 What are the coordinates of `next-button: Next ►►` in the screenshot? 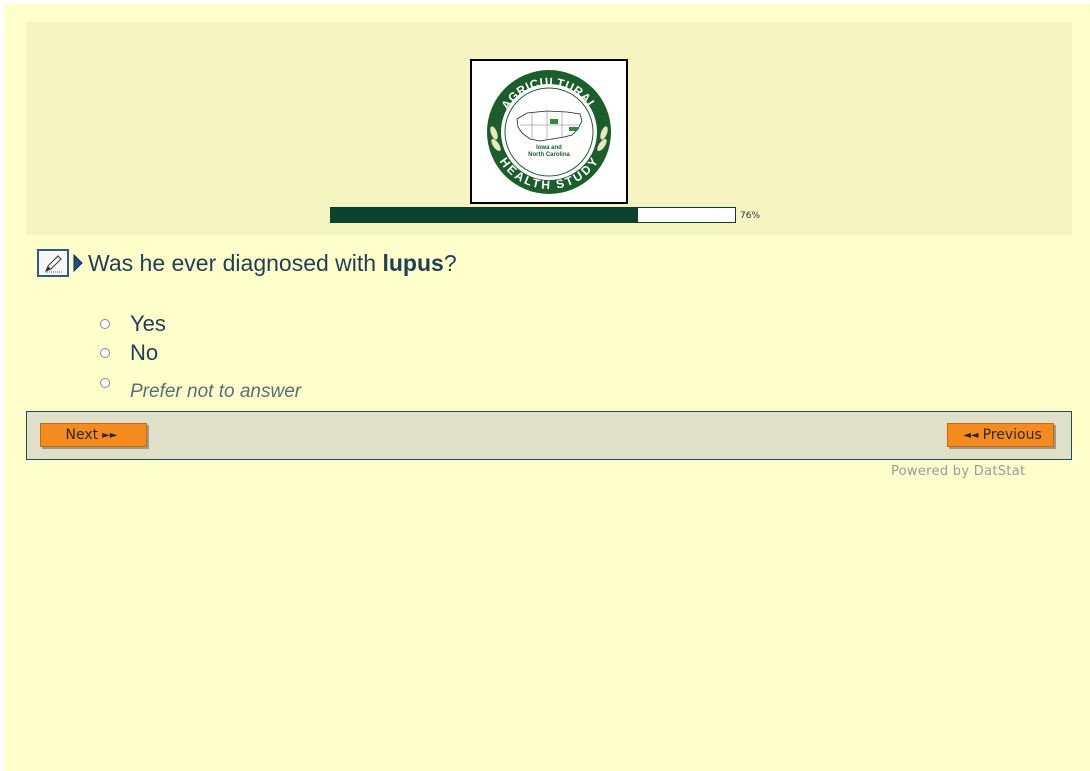 It's located at (93, 435).